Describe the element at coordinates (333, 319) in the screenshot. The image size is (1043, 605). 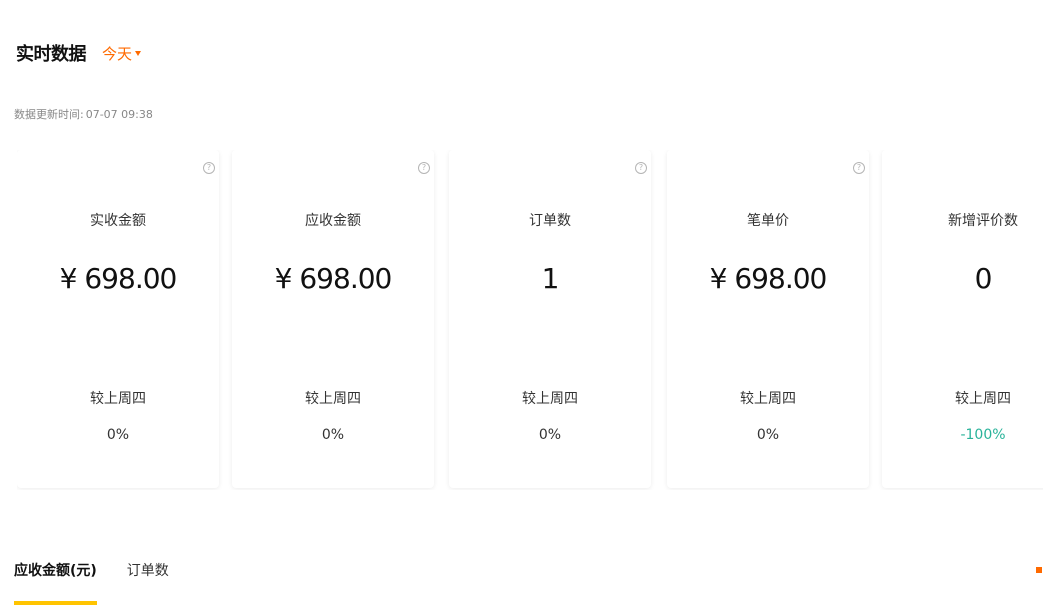
I see `metric-card-receivable-amount: ? 应收金额 ¥ 698.00 较上周四 0%` at that location.